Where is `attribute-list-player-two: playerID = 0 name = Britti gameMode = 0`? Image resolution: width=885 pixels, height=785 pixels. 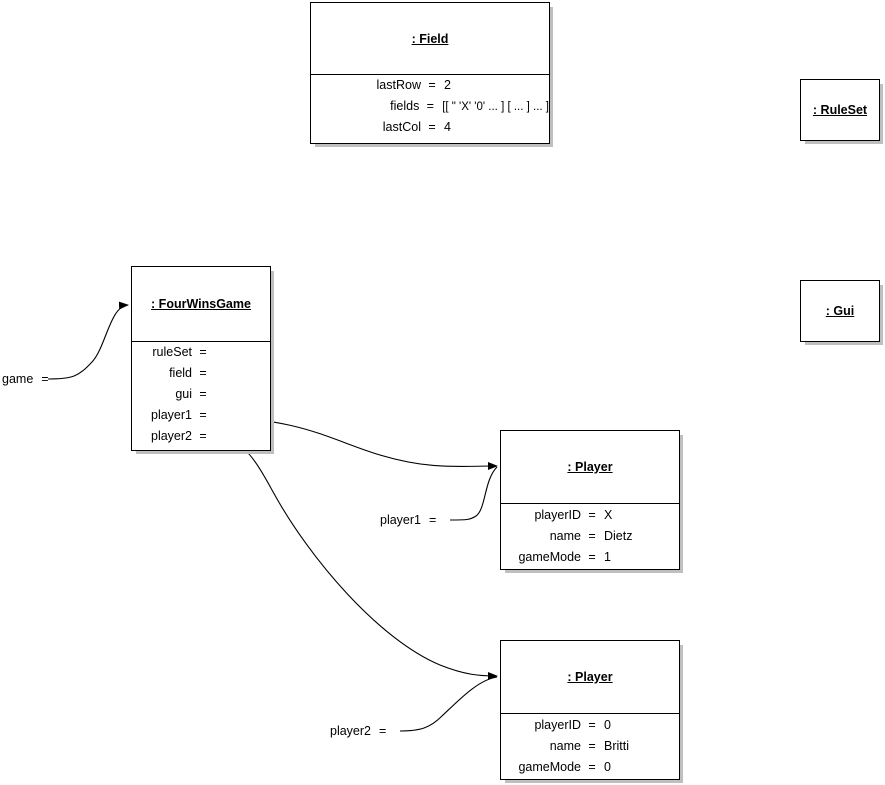
attribute-list-player-two: playerID = 0 name = Britti gameMode = 0 is located at coordinates (590, 749).